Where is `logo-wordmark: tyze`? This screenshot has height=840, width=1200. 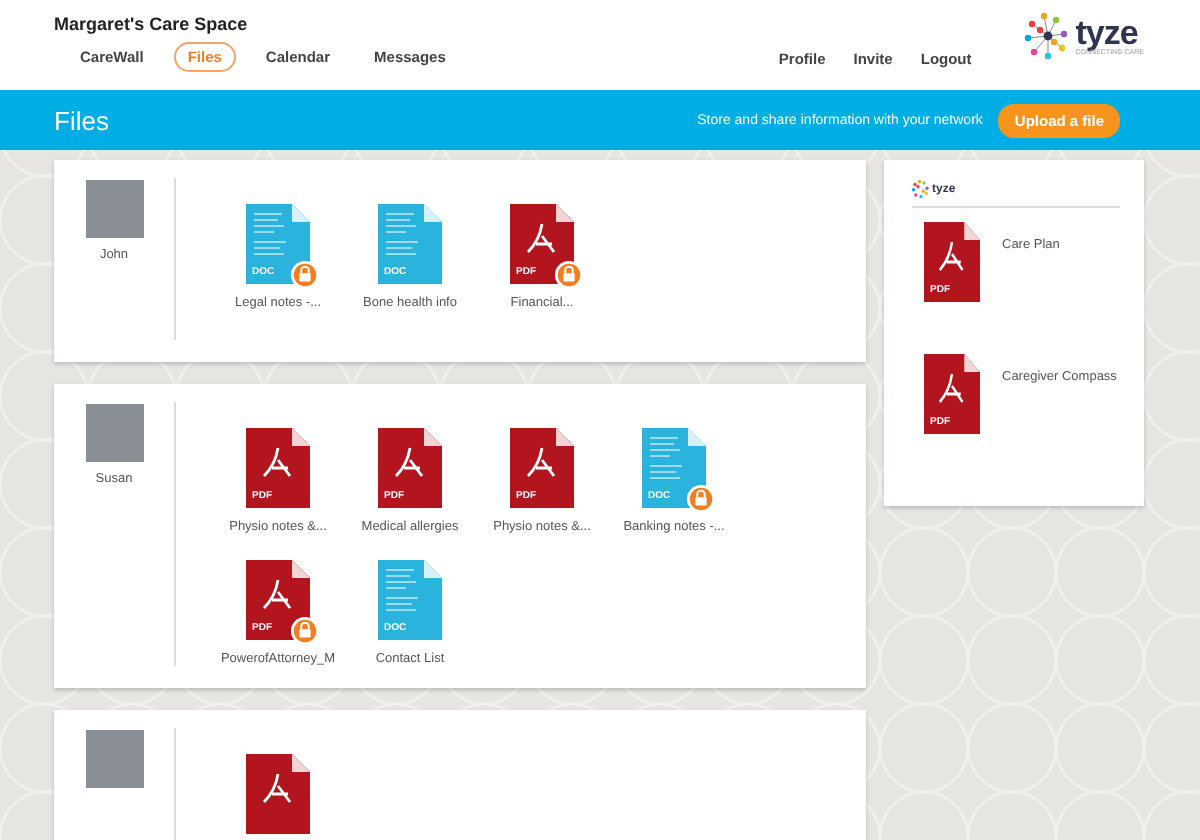
logo-wordmark: tyze is located at coordinates (1106, 32).